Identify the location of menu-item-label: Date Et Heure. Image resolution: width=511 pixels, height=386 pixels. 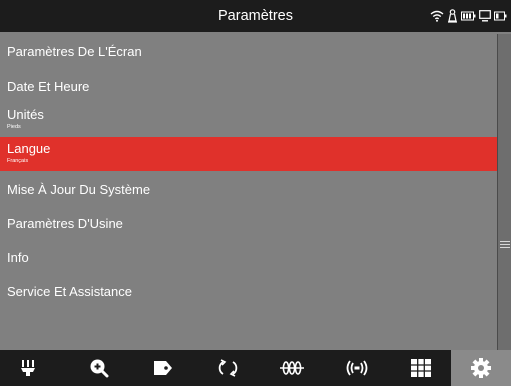
(48, 86).